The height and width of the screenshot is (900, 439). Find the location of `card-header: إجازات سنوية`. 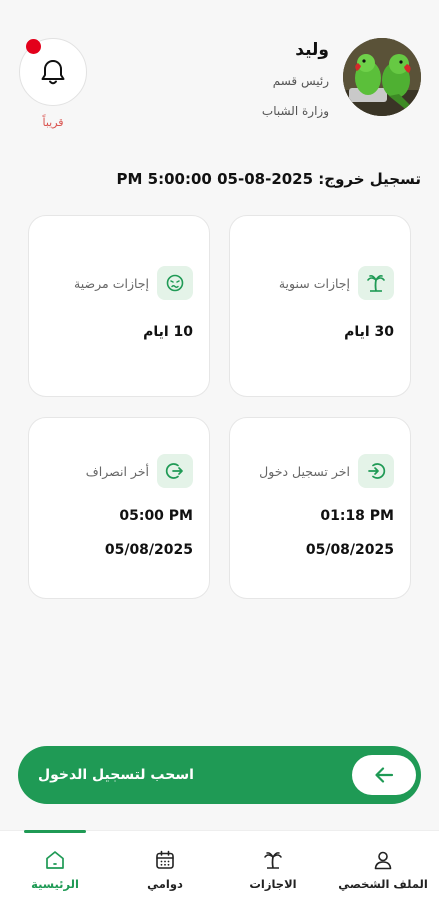

card-header: إجازات سنوية is located at coordinates (336, 283).